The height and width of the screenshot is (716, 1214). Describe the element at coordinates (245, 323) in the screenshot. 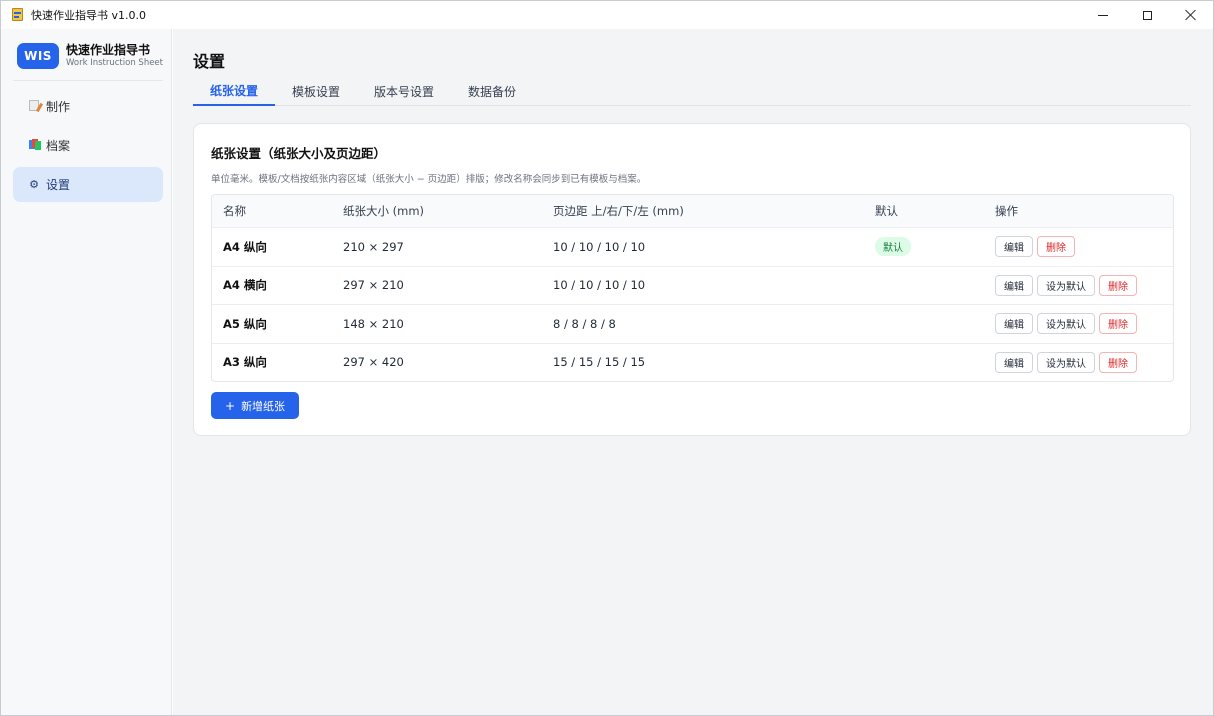

I see `row-name: A5 纵向` at that location.